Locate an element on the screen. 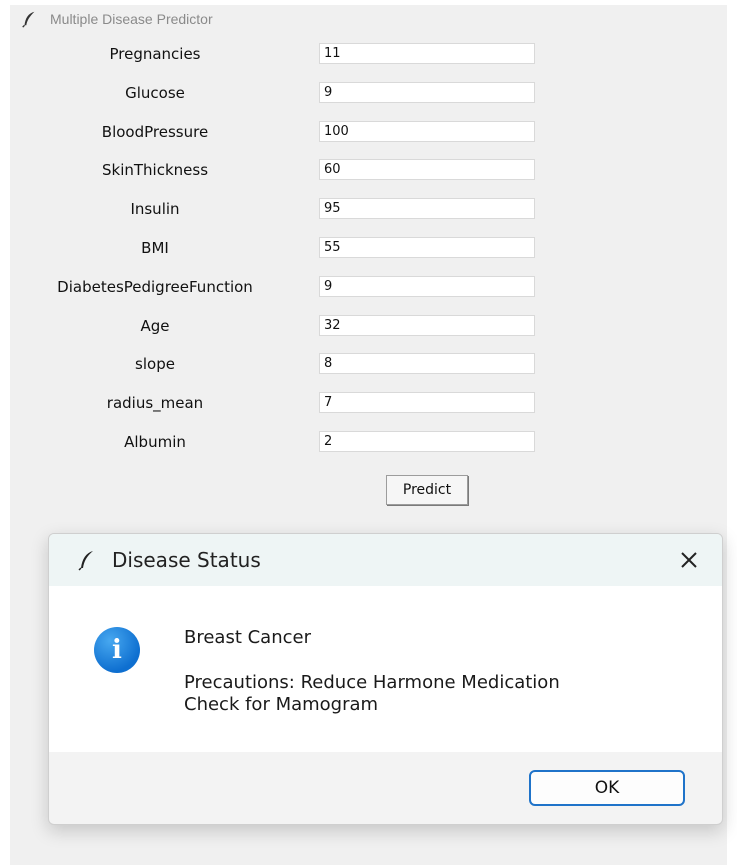  field-input: 95 is located at coordinates (427, 208).